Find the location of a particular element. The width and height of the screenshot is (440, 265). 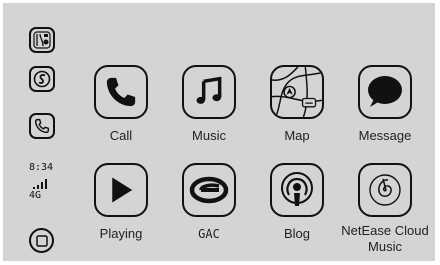

app-grid-glyph is located at coordinates (42, 40).